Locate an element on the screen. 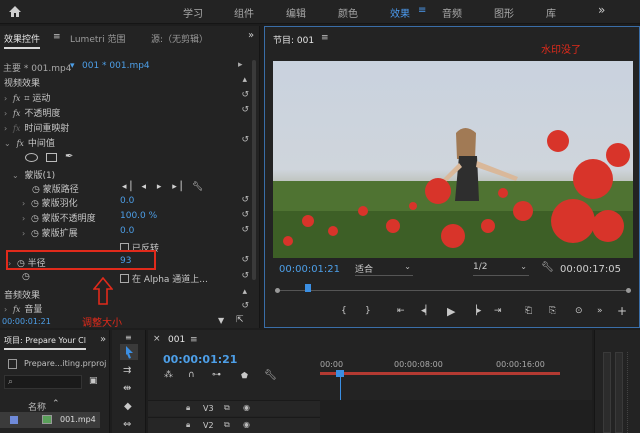  tab-source: 源:（无剪辑） is located at coordinates (179, 38).